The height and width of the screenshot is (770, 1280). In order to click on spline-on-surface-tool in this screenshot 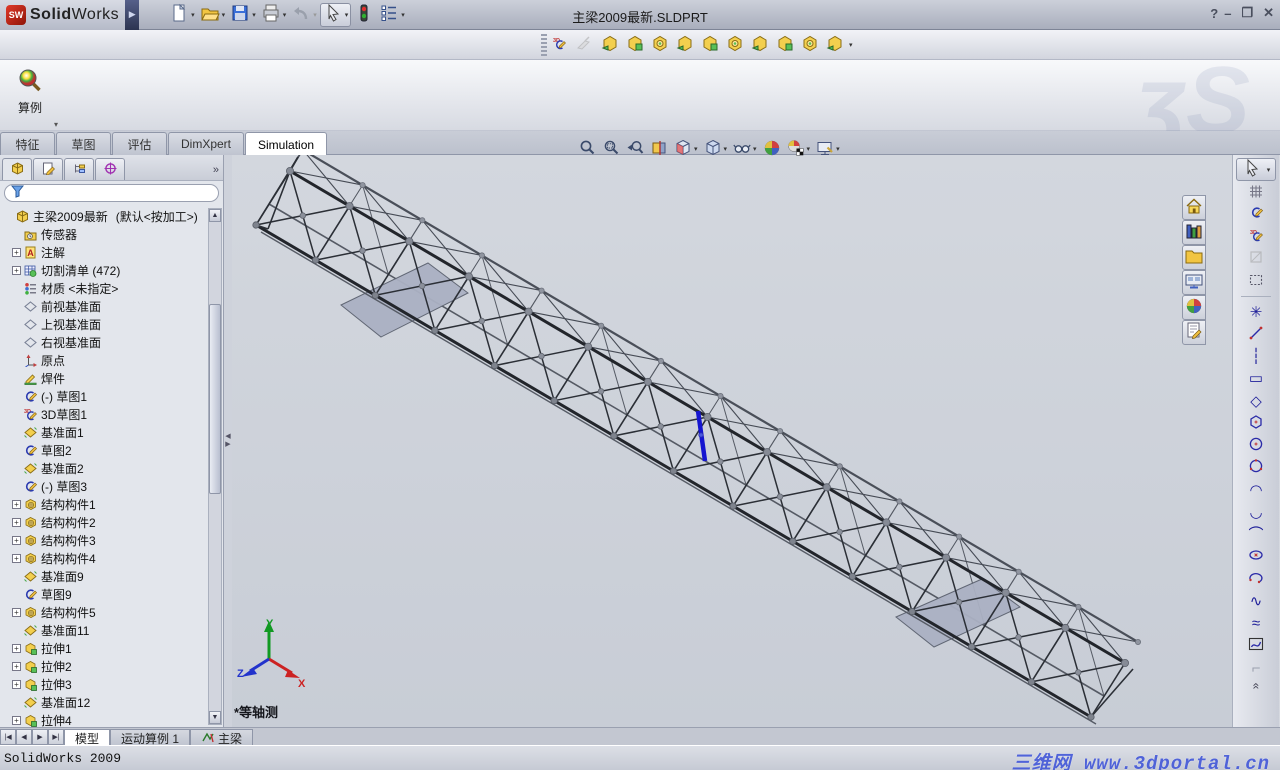, I will do `click(1256, 646)`.